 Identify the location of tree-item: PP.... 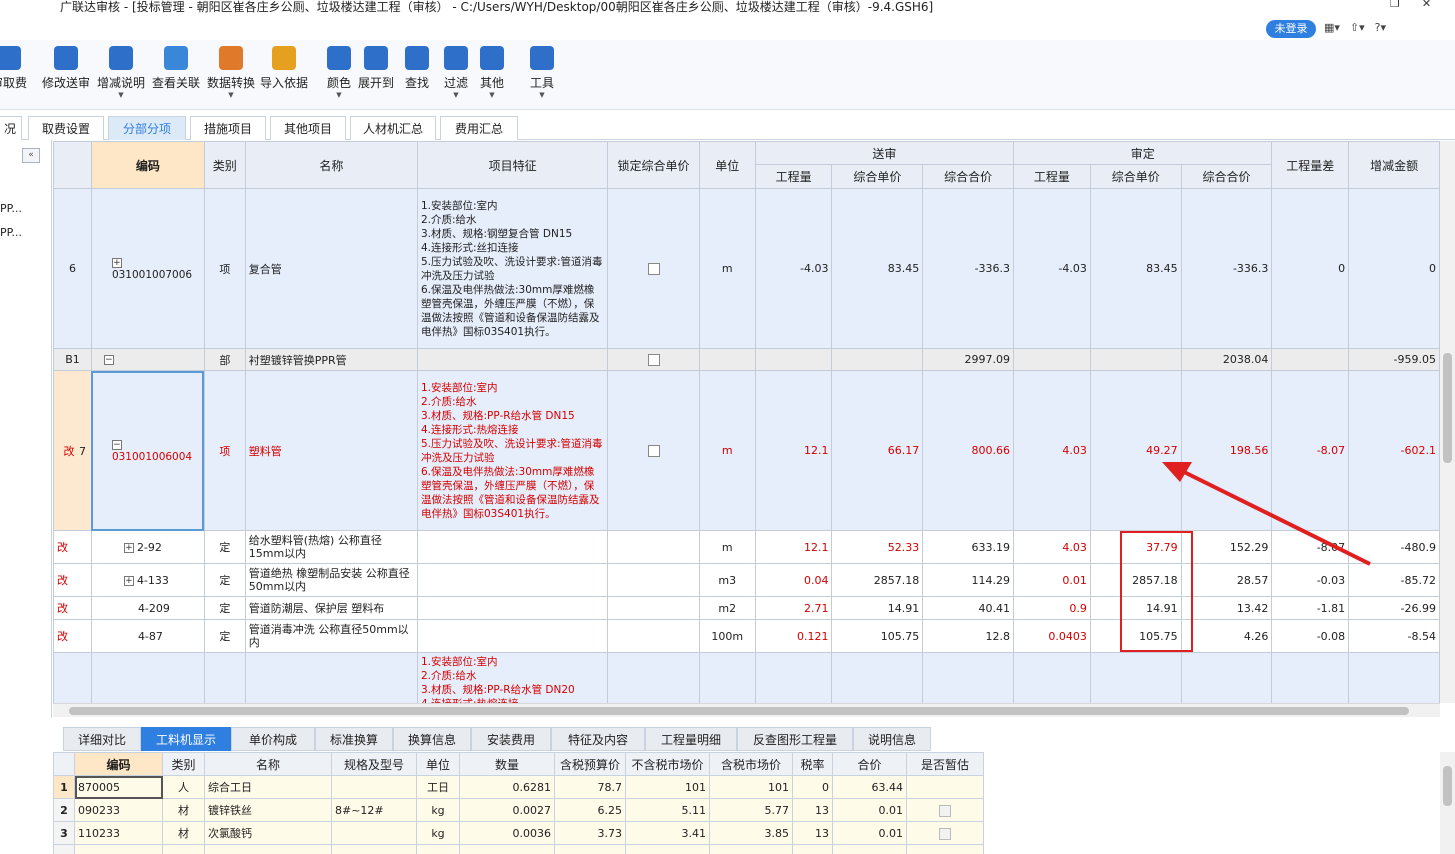
(11, 232).